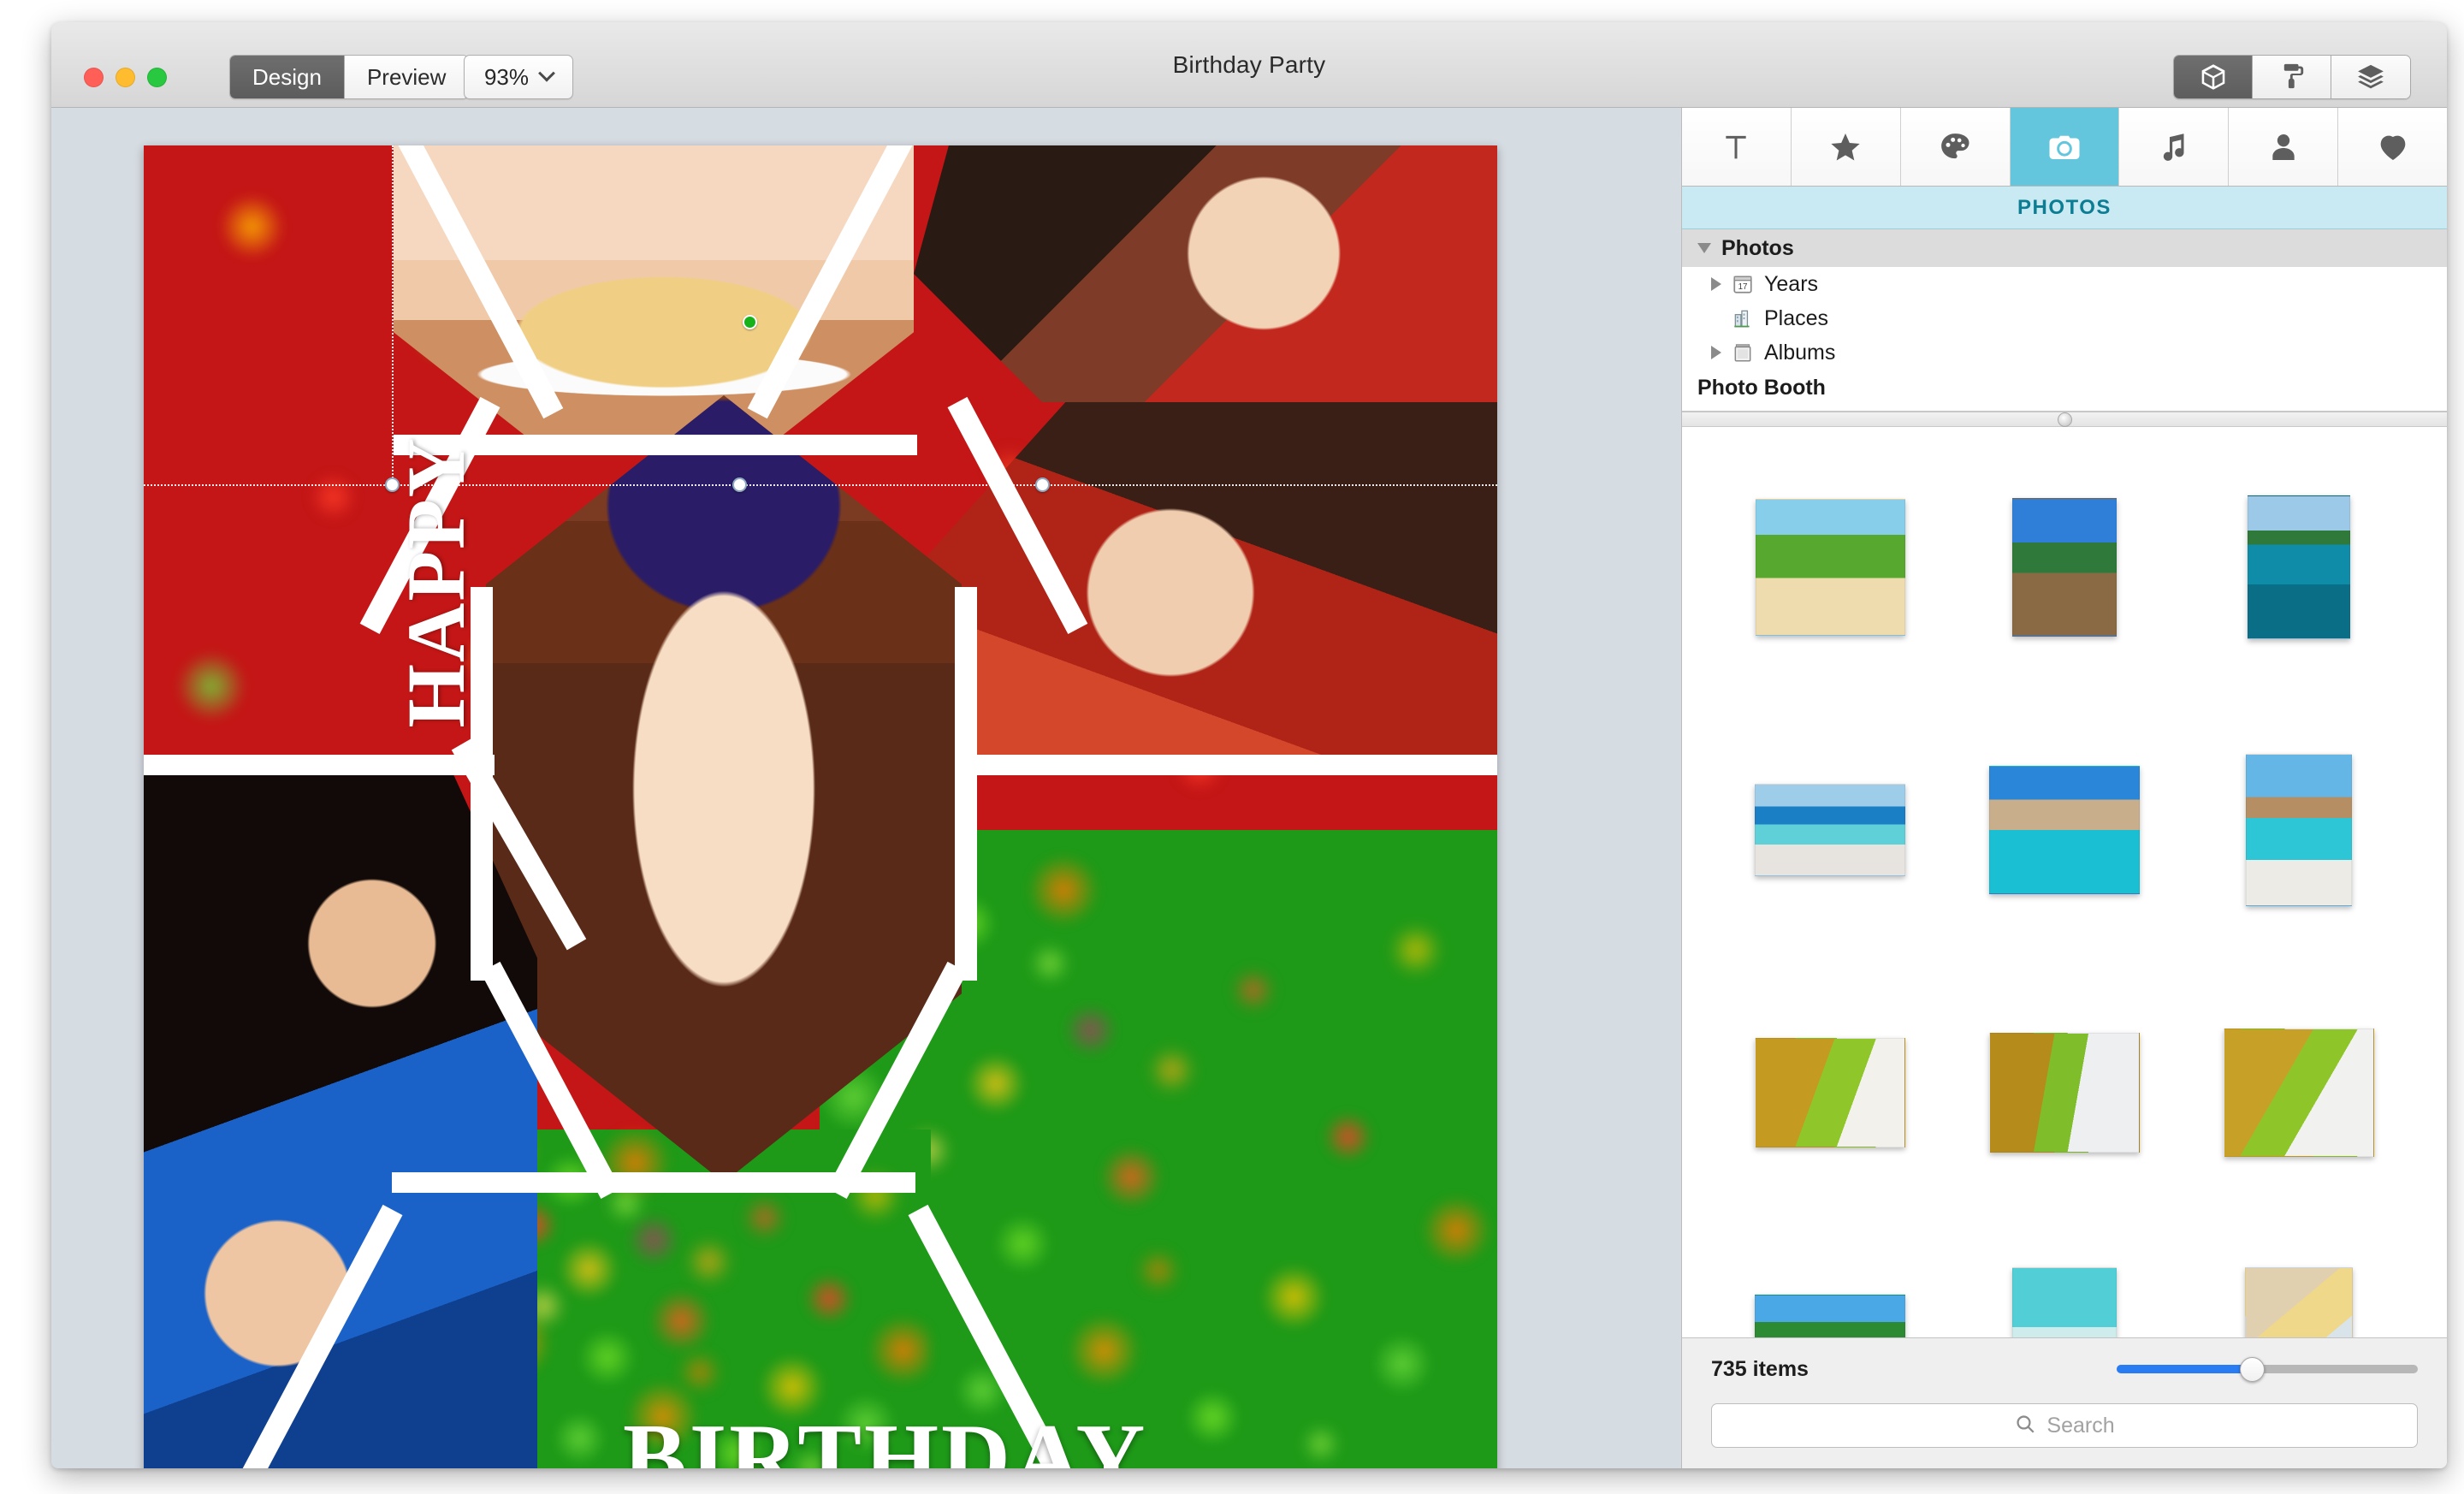 The width and height of the screenshot is (2464, 1494). I want to click on source-item-photo-booth: Photo Booth, so click(2064, 388).